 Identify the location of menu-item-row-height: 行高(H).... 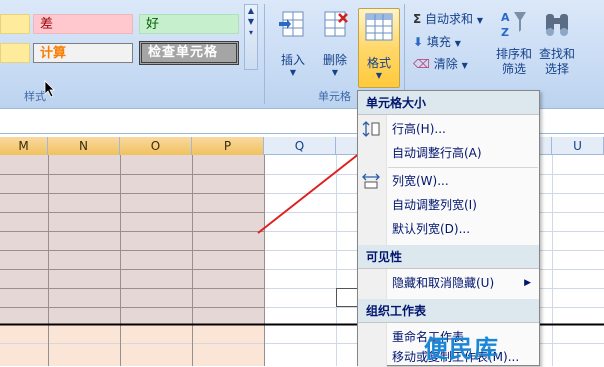
(448, 129).